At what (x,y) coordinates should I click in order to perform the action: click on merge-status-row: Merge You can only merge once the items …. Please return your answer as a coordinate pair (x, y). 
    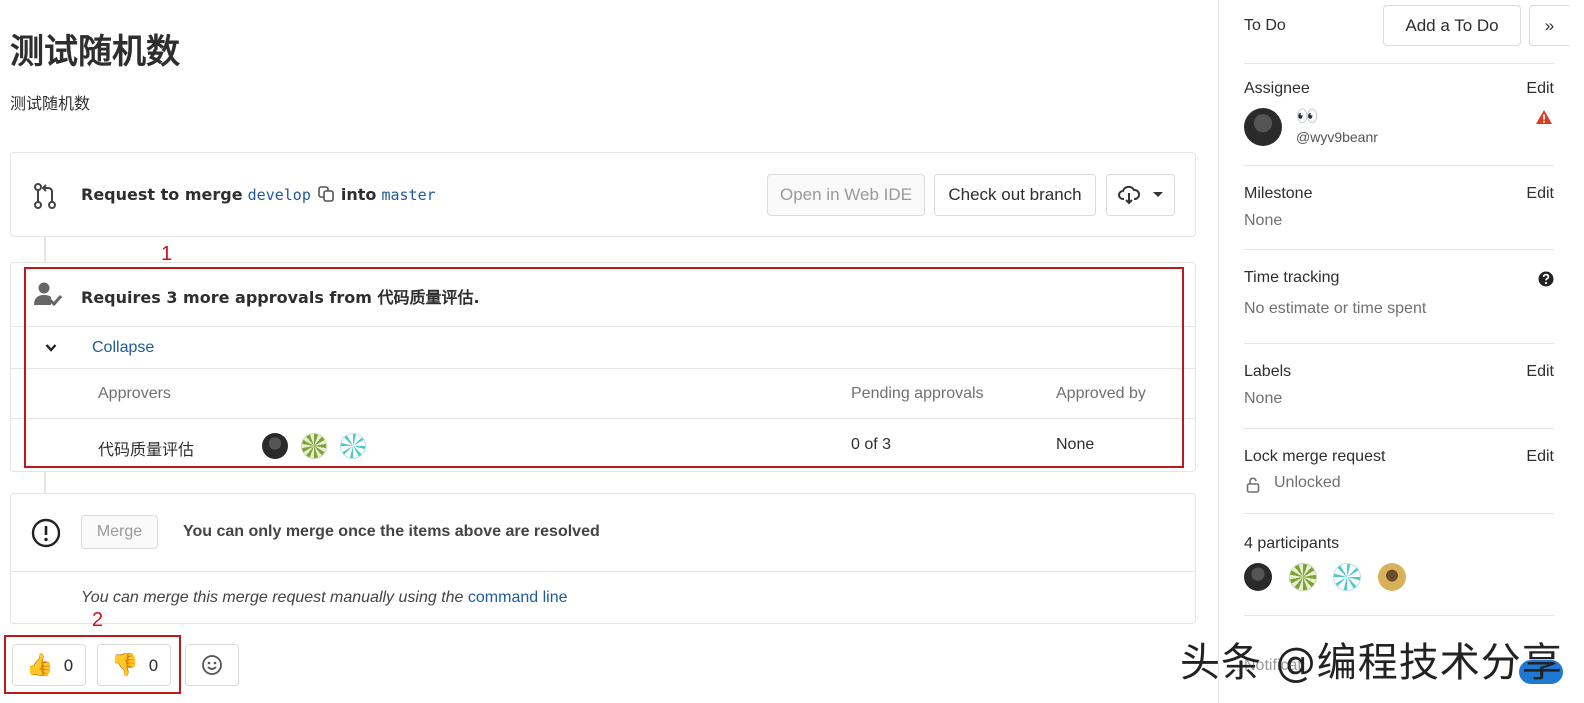
    Looking at the image, I should click on (603, 533).